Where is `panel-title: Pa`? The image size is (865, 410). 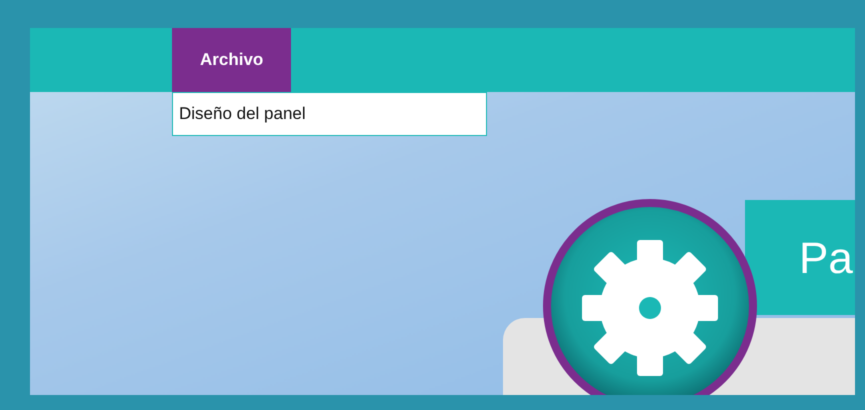 panel-title: Pa is located at coordinates (800, 257).